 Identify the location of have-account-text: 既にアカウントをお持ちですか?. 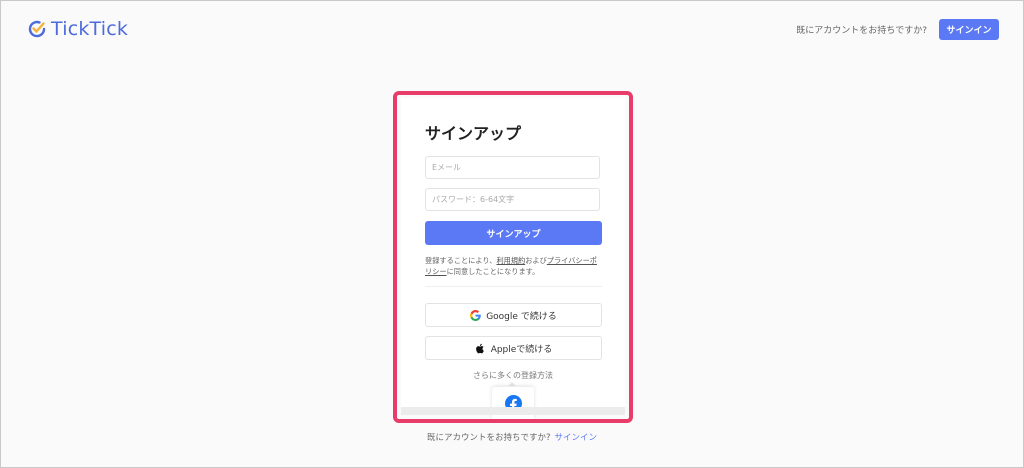
(861, 31).